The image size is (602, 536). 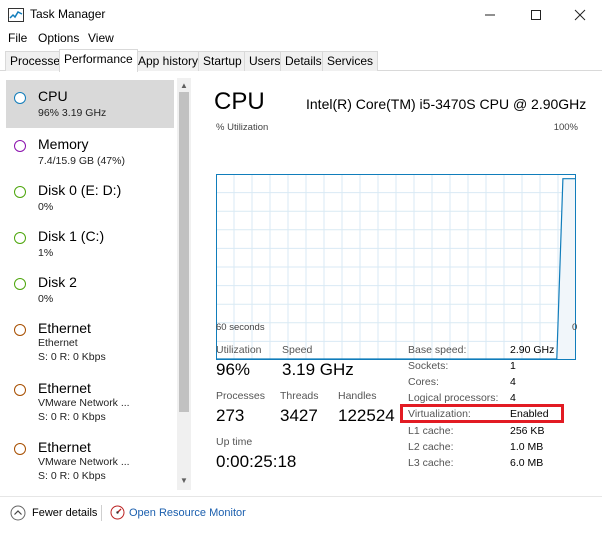 What do you see at coordinates (90, 290) in the screenshot?
I see `sidebar-item-disk-2: Disk 2 0%` at bounding box center [90, 290].